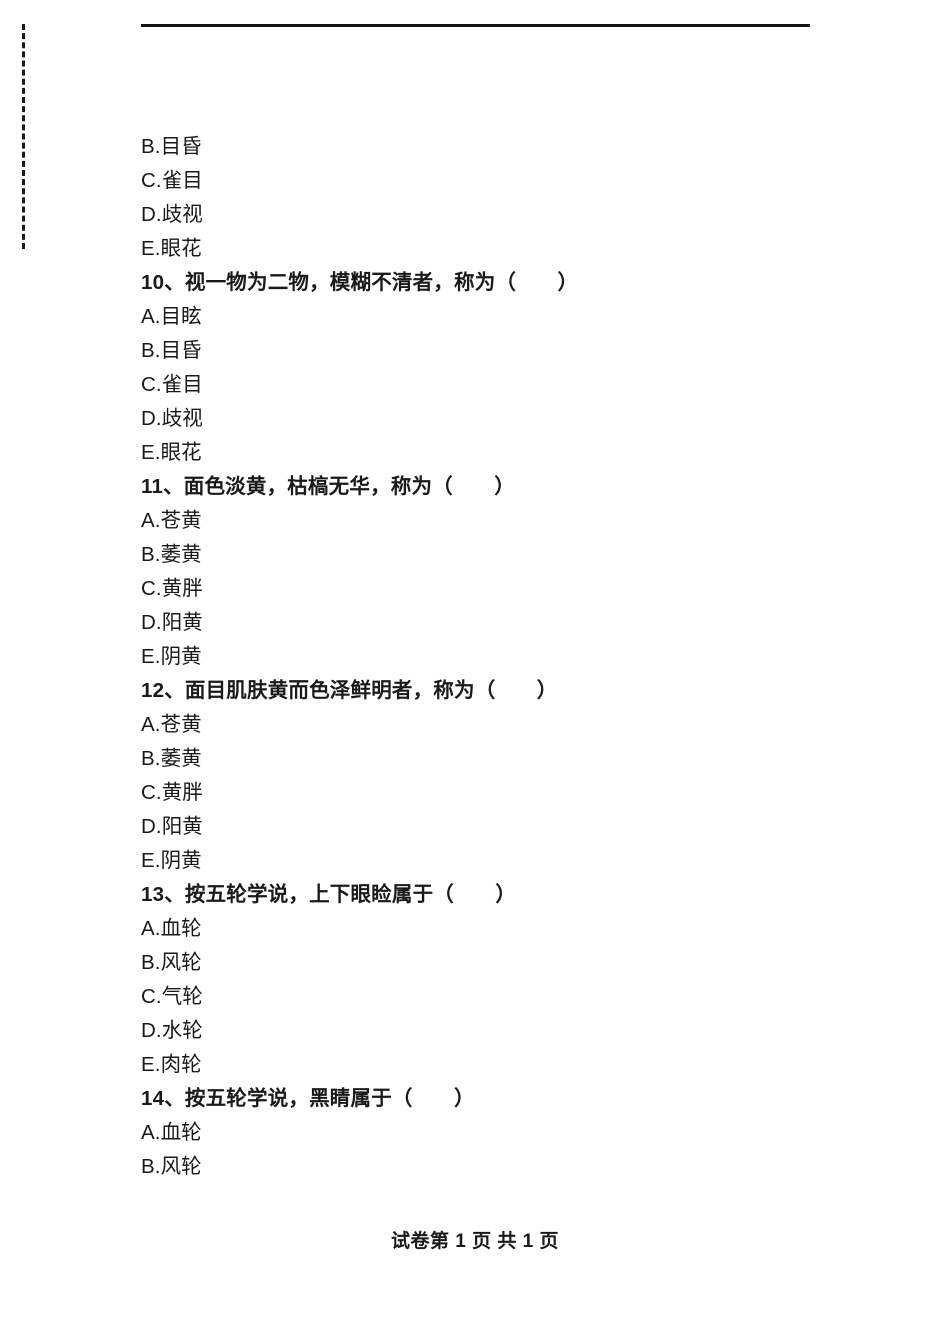 The width and height of the screenshot is (950, 1344). What do you see at coordinates (329, 894) in the screenshot?
I see `question-line: 13、按五轮学说，上下眼睑属于（ ）` at bounding box center [329, 894].